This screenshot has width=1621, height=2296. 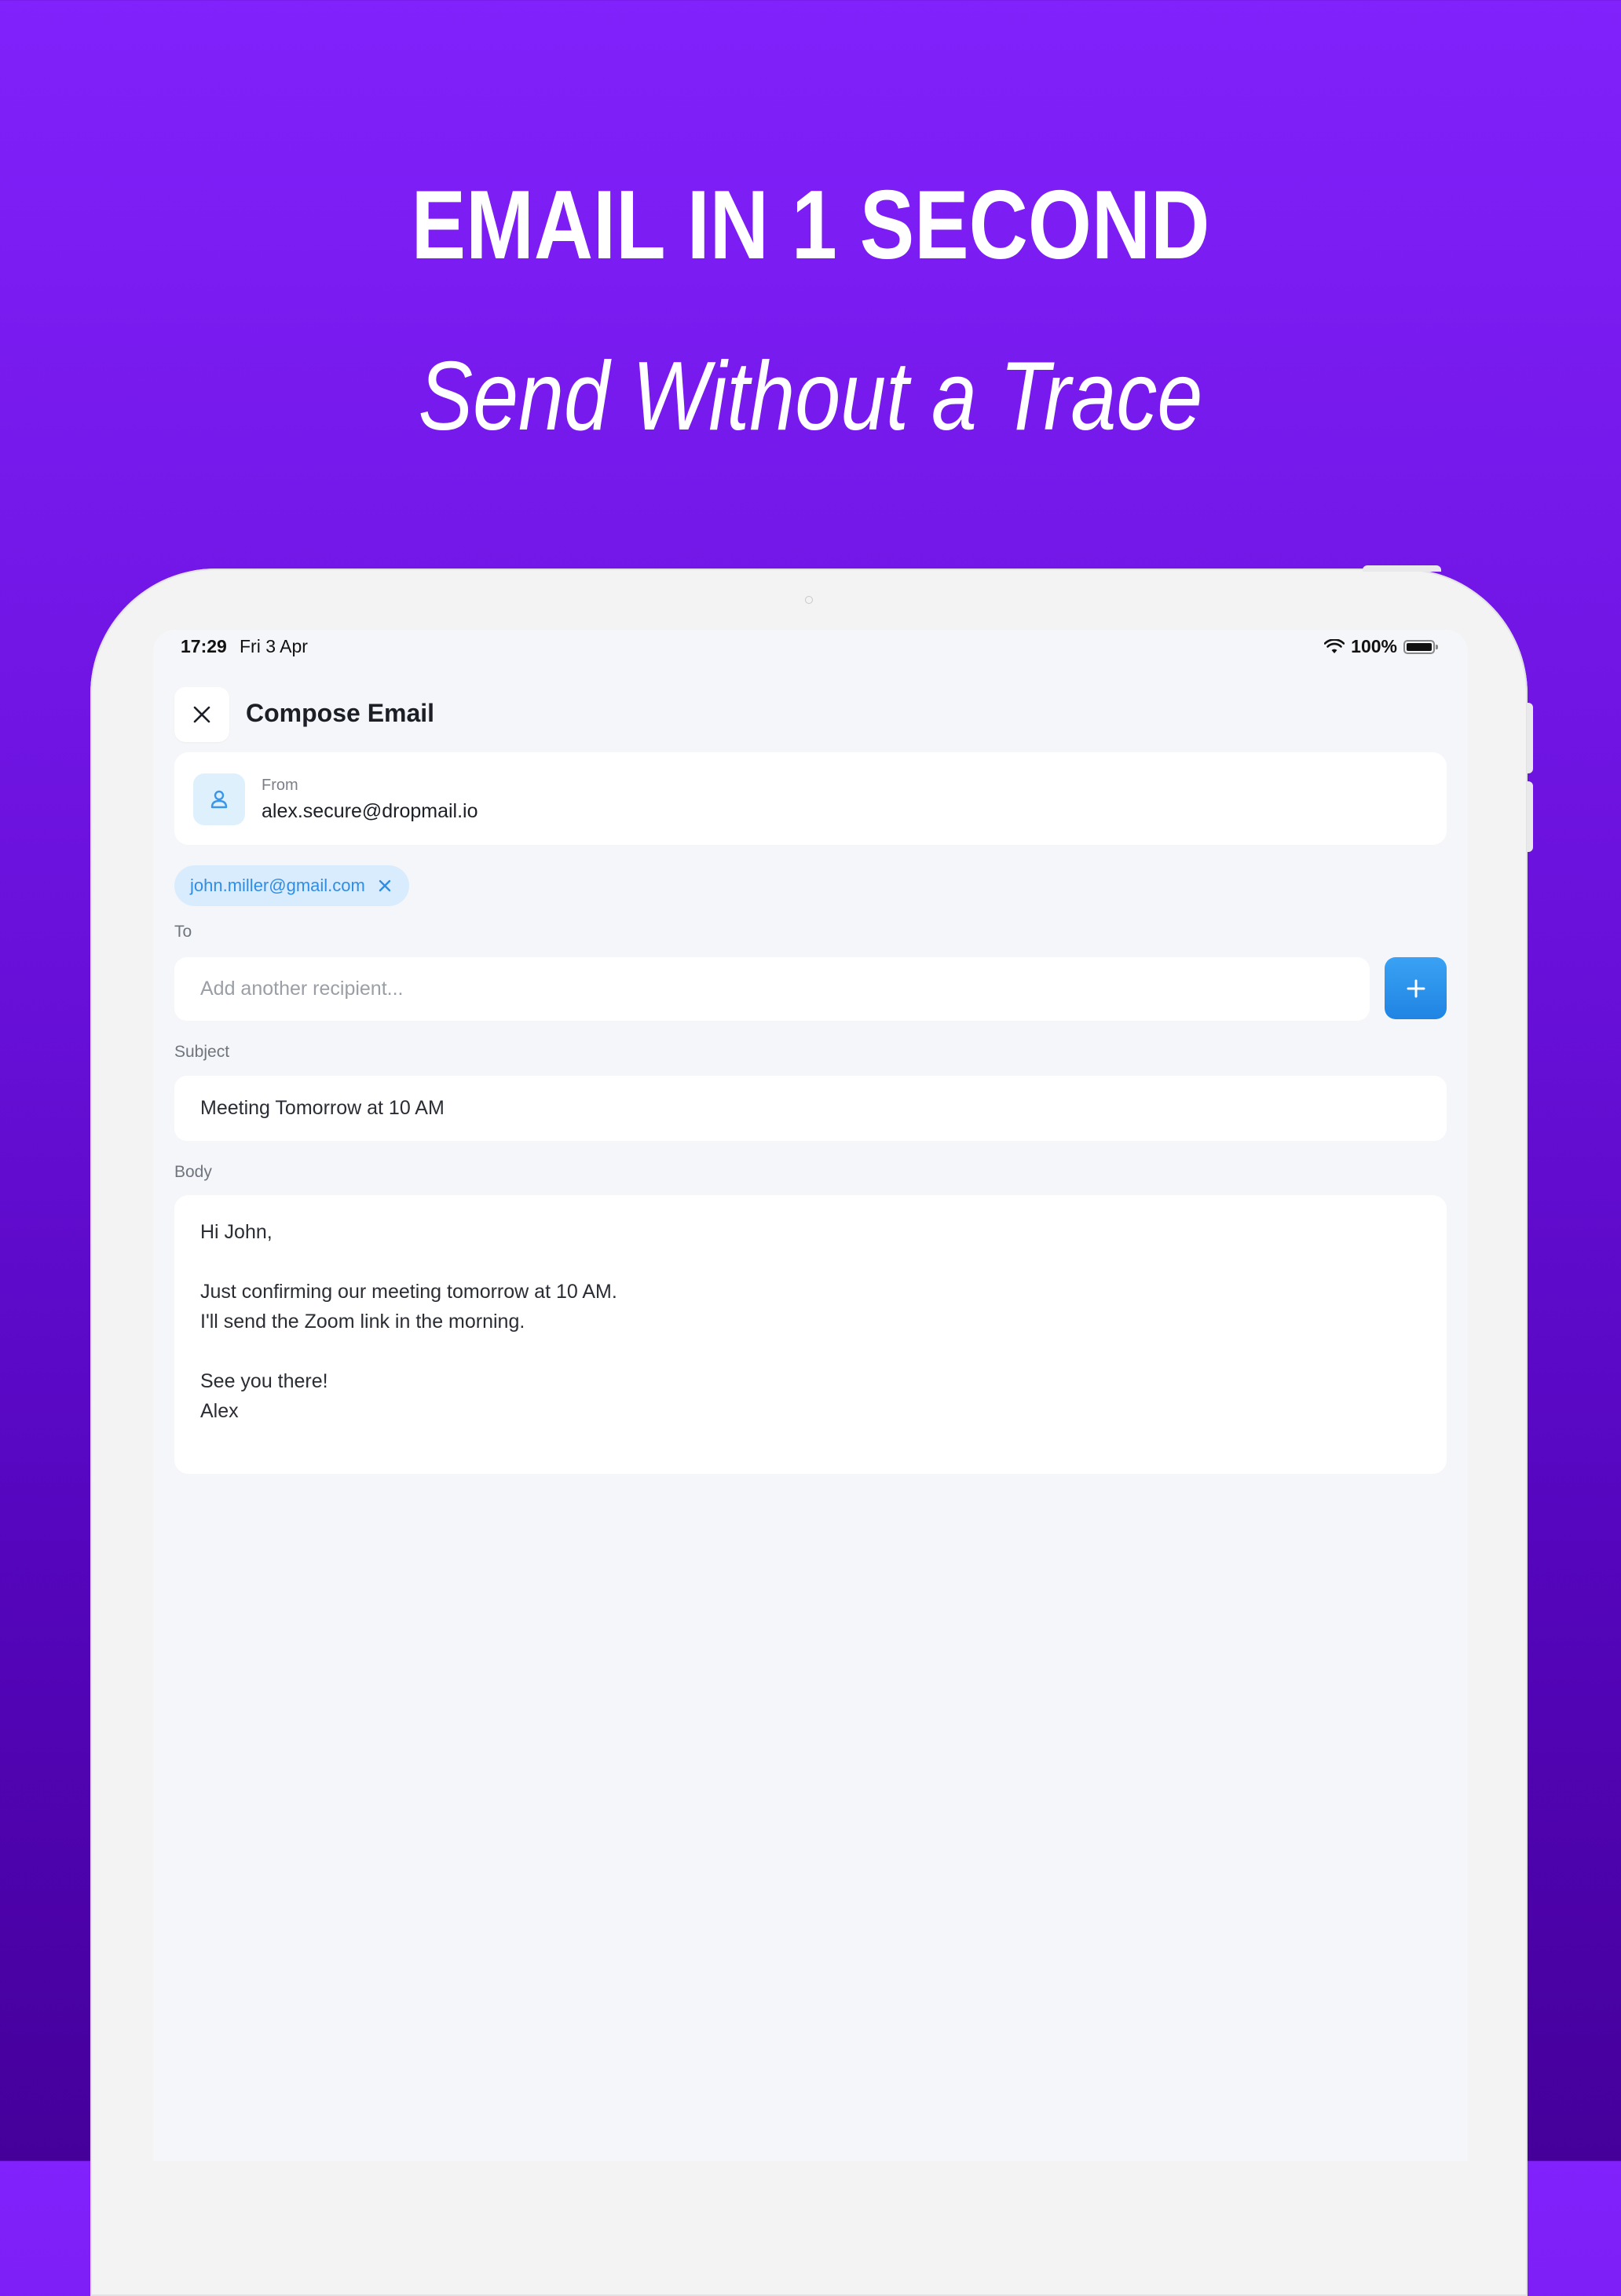 What do you see at coordinates (810, 799) in the screenshot?
I see `from-card: From alex.secure@dropmail.io` at bounding box center [810, 799].